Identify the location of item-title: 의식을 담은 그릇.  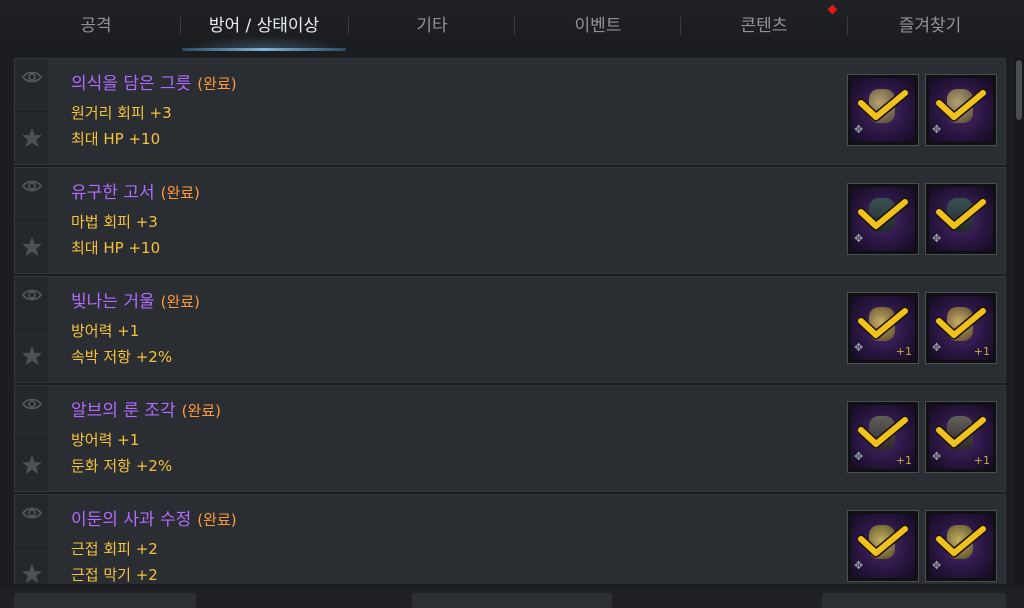
(131, 84).